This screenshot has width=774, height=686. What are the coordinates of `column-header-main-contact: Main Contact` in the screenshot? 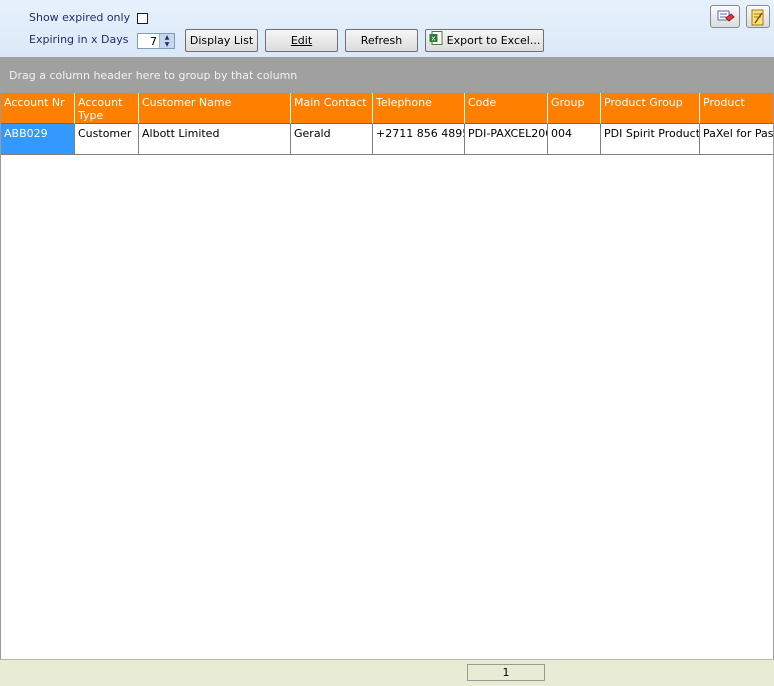 It's located at (332, 108).